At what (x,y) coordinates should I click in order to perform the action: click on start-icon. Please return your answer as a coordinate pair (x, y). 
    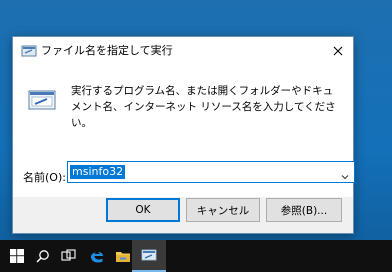
    Looking at the image, I should click on (17, 256).